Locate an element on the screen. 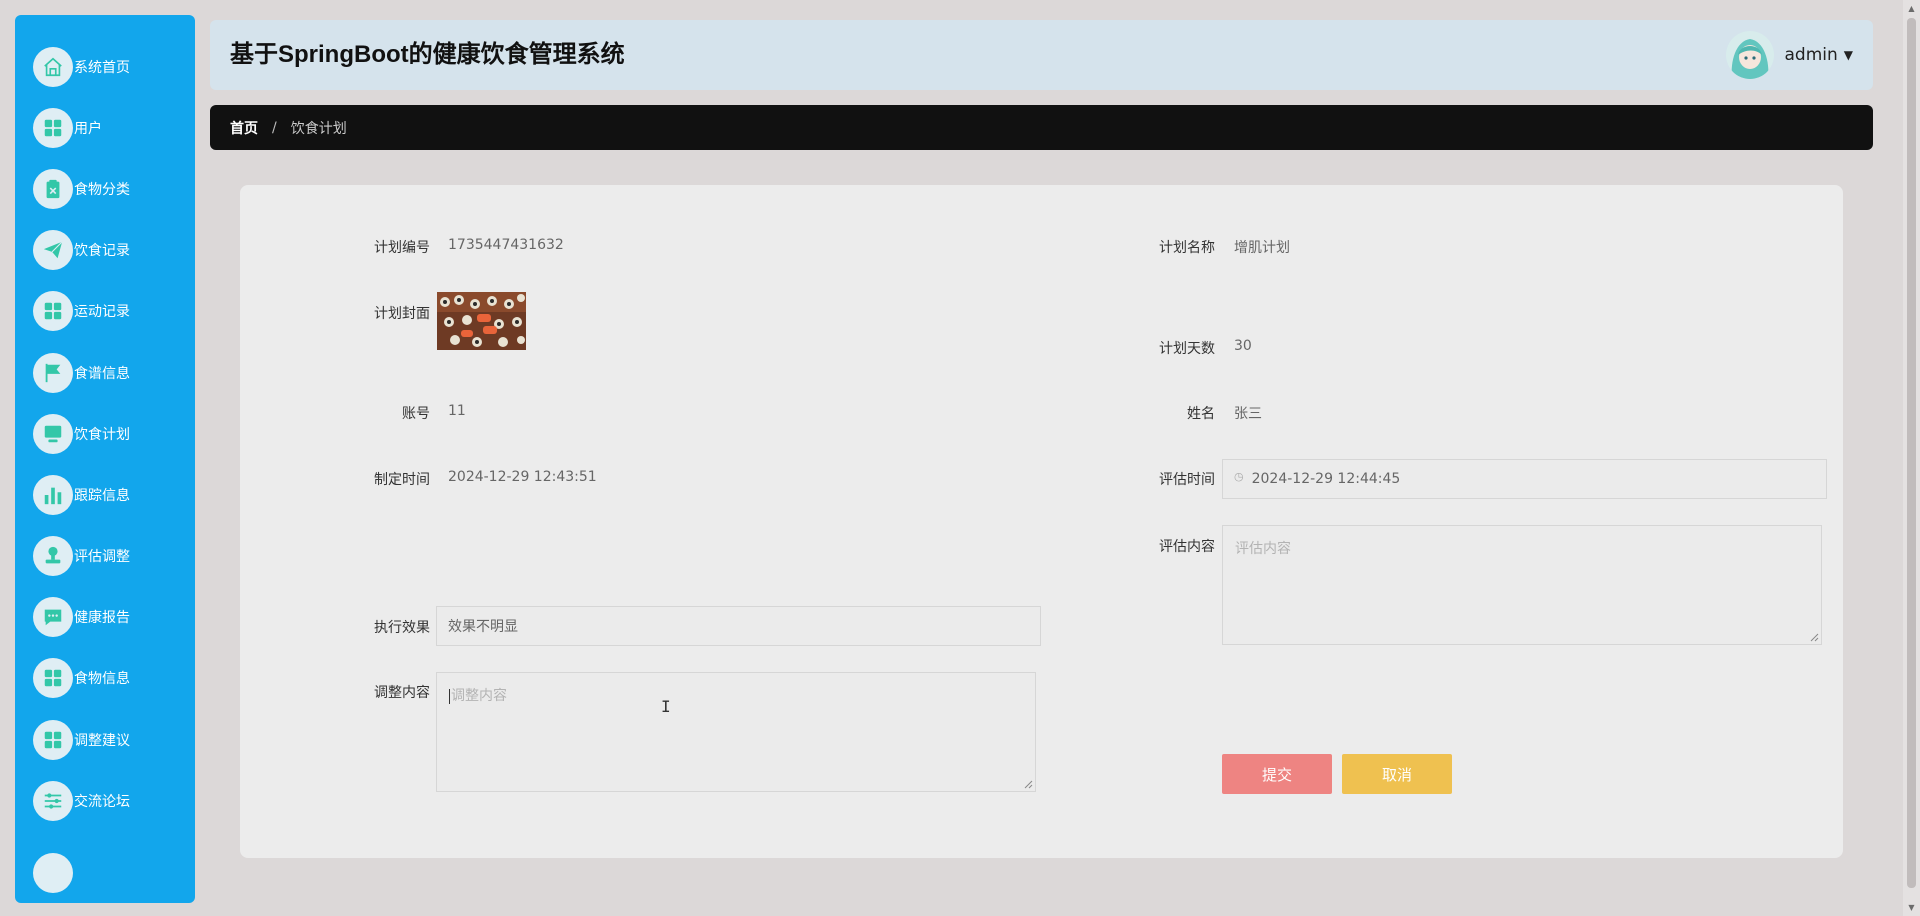 The image size is (1920, 916). sidebar-item-label: 健康报告 is located at coordinates (102, 618).